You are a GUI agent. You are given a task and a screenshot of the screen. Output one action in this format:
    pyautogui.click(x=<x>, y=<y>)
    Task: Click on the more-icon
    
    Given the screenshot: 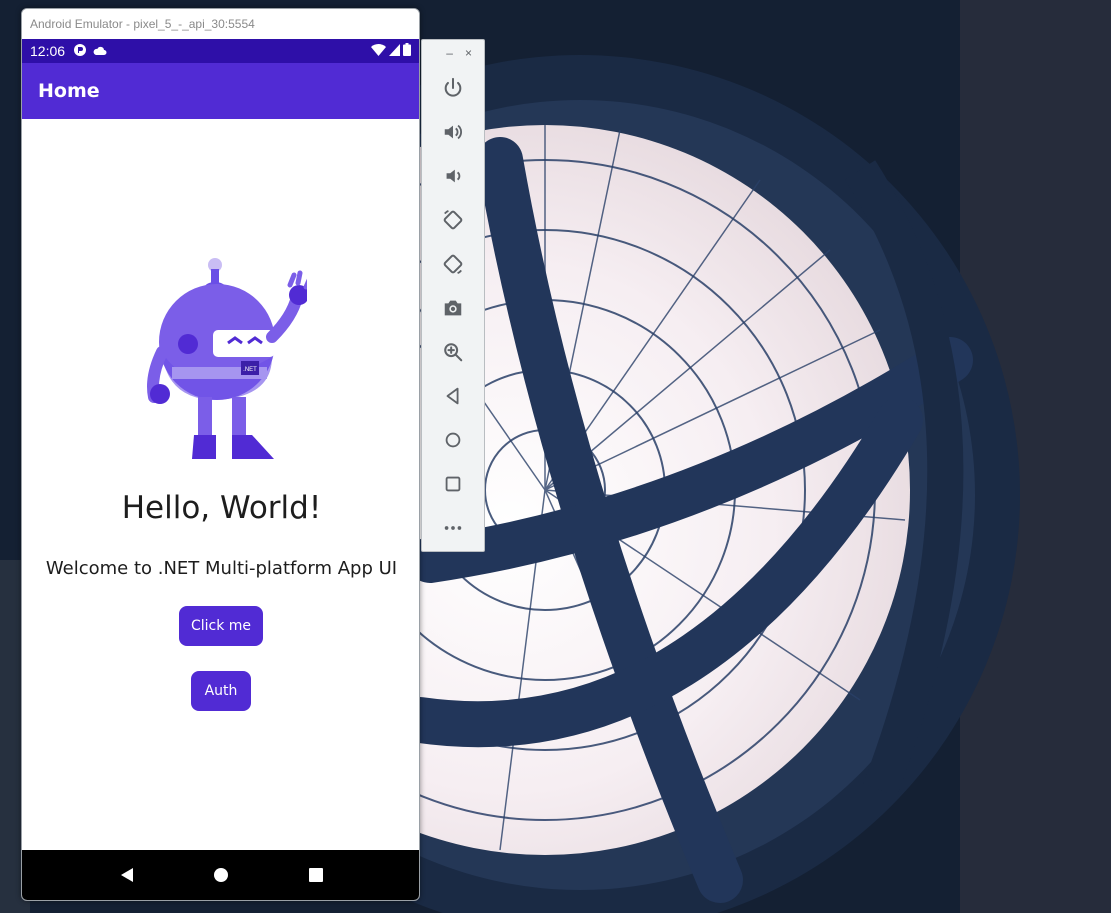 What is the action you would take?
    pyautogui.click(x=453, y=528)
    